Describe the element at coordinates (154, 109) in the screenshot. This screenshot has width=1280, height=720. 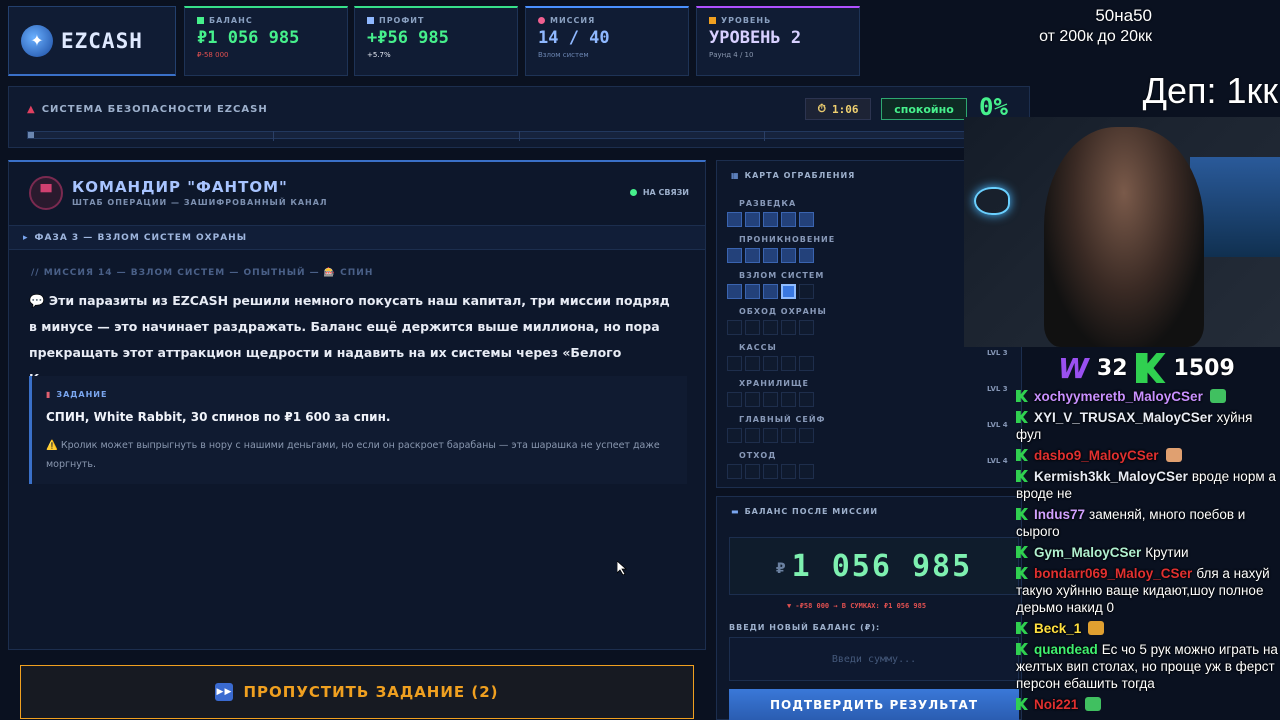
I see `security-title: СИСТЕМА БЕЗОПАСНОСТИ EZCASH` at that location.